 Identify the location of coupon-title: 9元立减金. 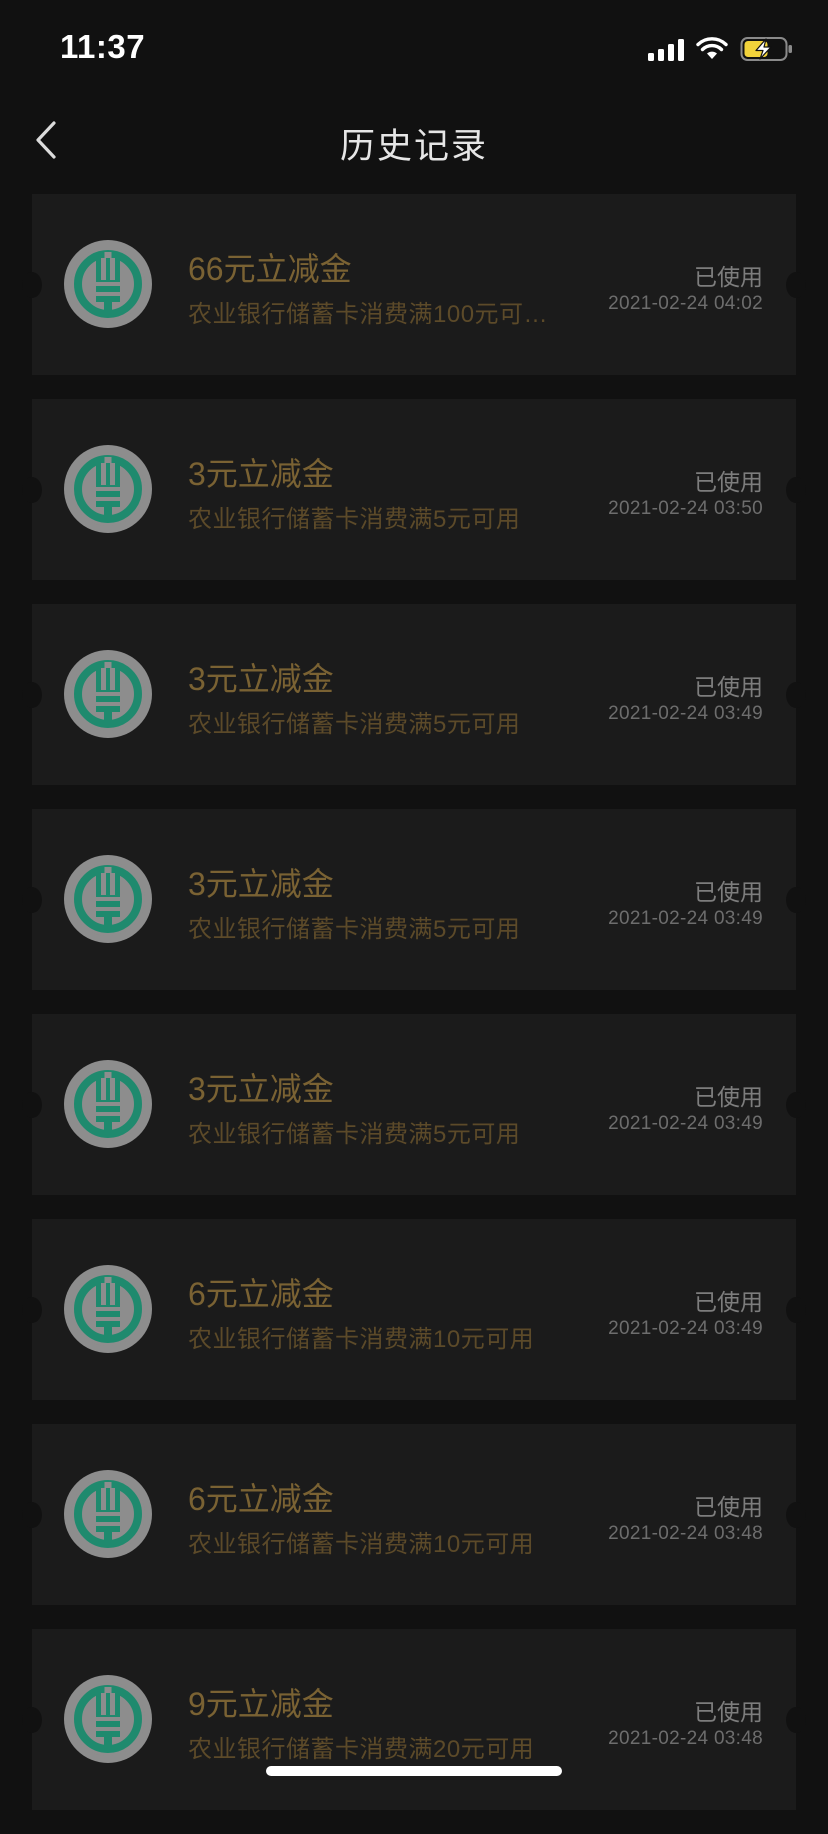
(261, 1704).